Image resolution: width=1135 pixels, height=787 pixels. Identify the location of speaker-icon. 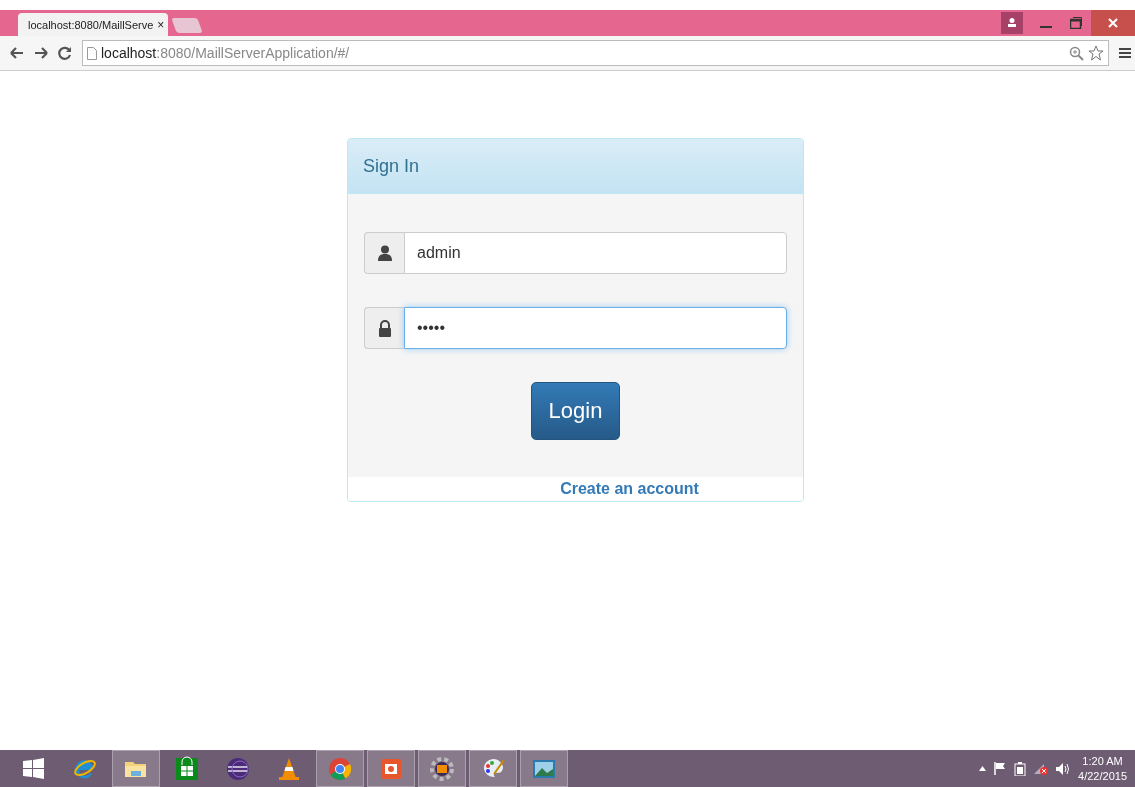
(1063, 768).